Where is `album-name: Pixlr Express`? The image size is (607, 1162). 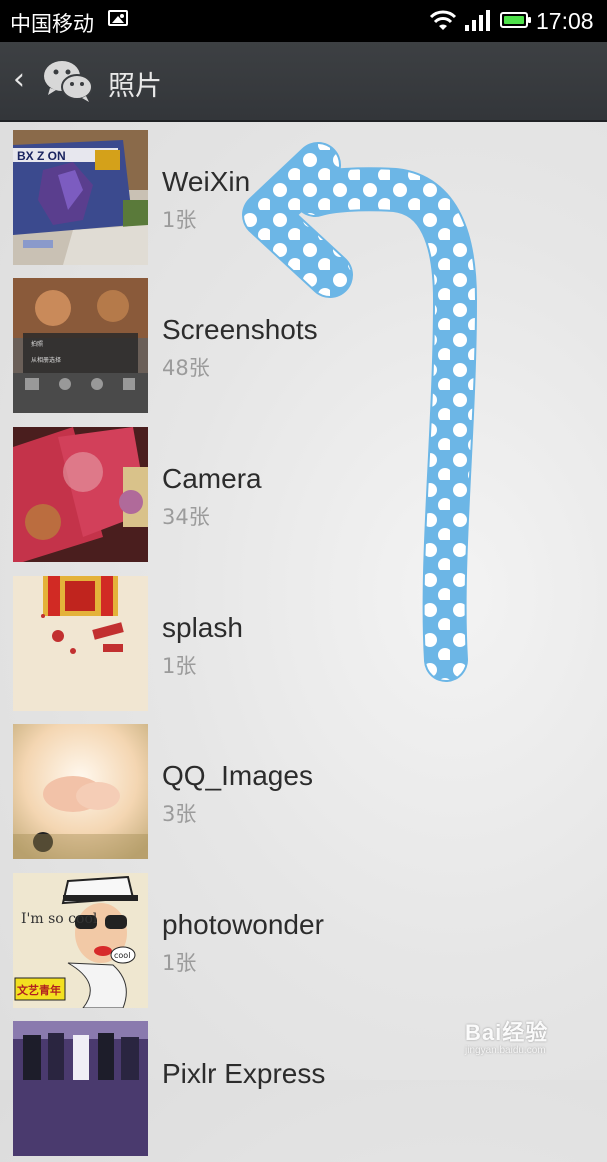
album-name: Pixlr Express is located at coordinates (244, 1073).